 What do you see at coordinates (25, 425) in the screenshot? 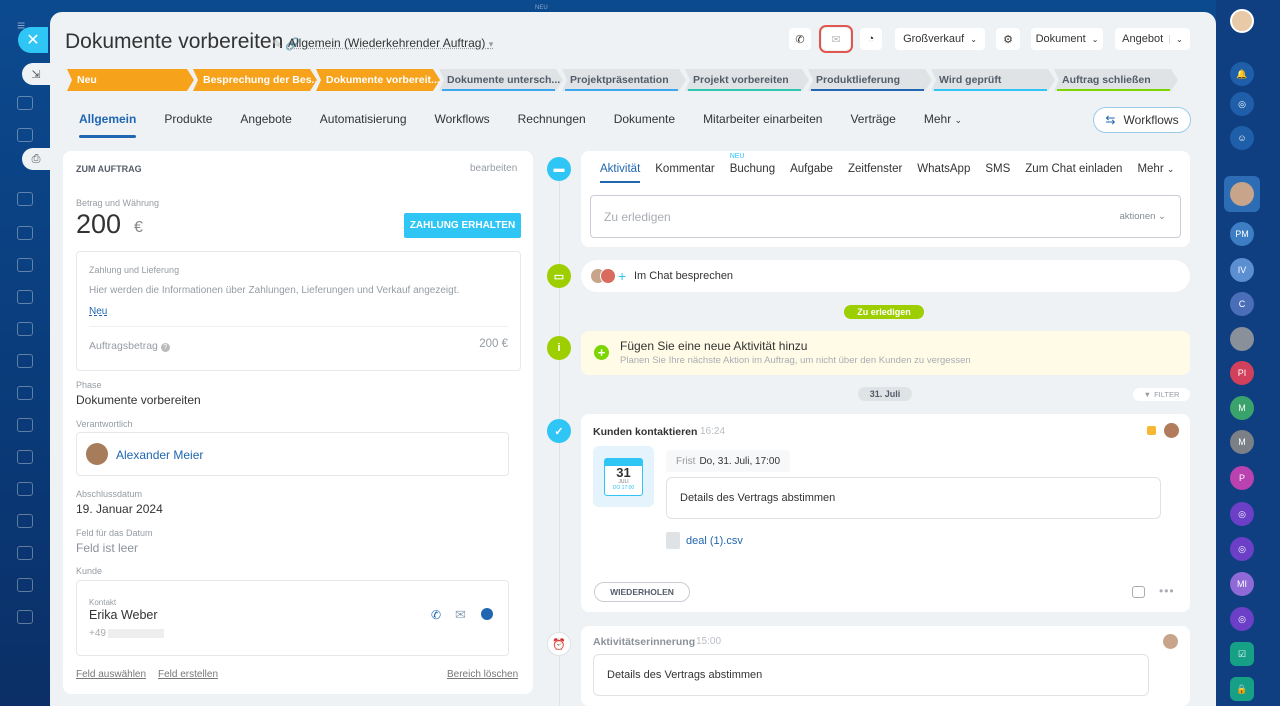
I see `filter-icon` at bounding box center [25, 425].